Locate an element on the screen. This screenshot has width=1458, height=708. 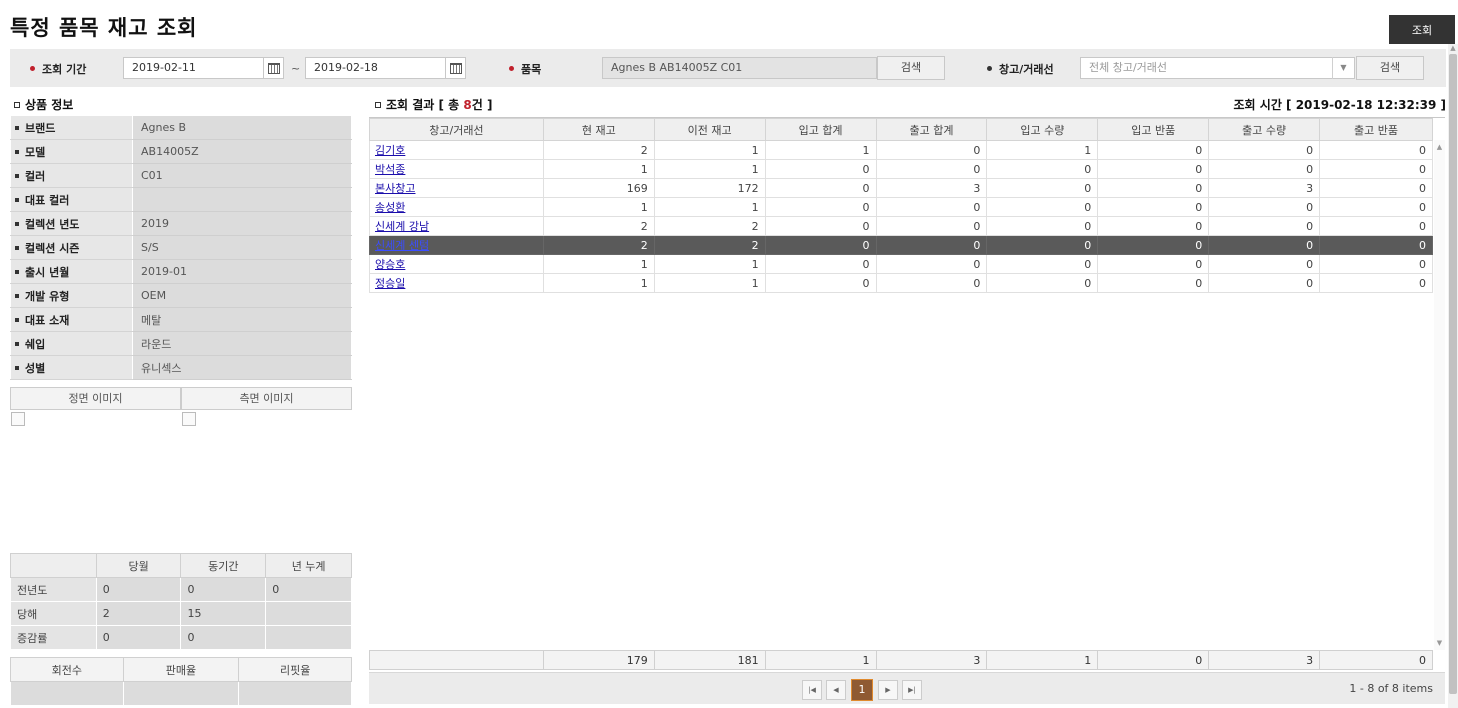
column-header: 이전 재고 is located at coordinates (709, 129).